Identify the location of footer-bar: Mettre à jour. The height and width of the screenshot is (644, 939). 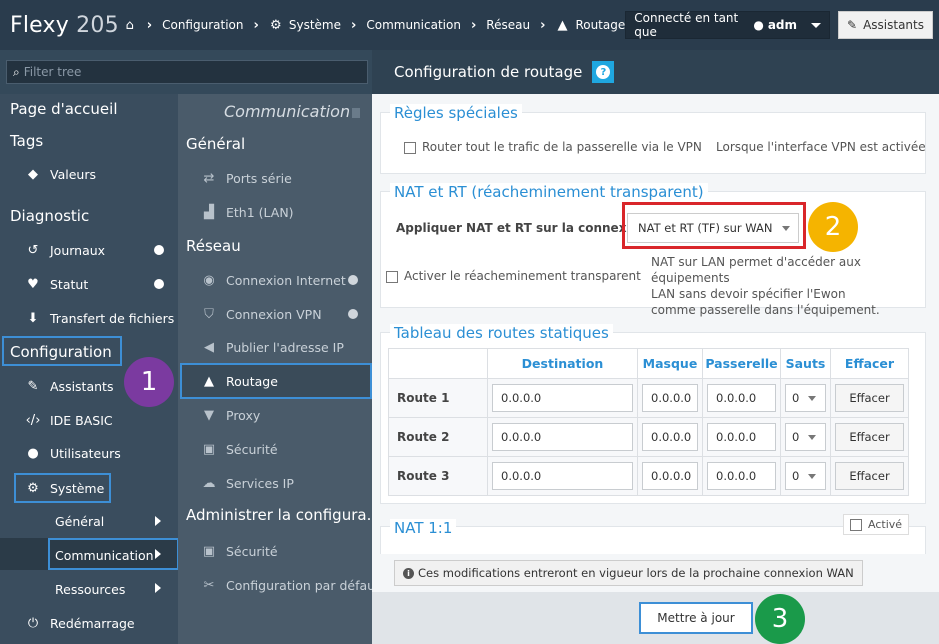
(655, 618).